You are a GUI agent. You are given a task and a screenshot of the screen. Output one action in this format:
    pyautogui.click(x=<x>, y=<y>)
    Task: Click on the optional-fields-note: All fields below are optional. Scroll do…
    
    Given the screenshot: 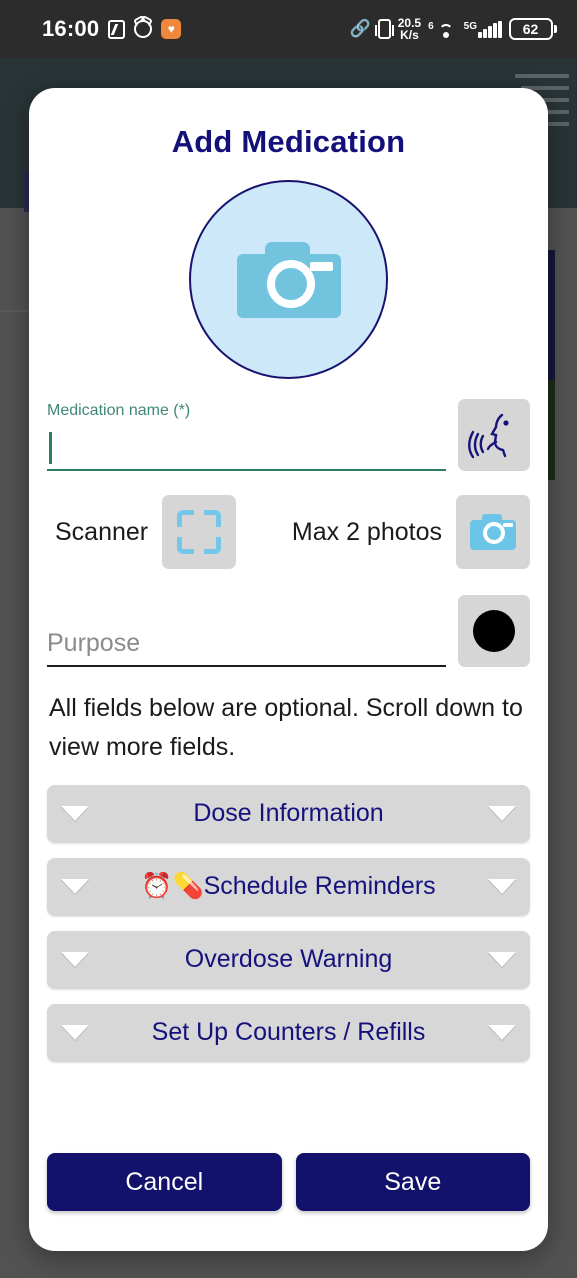 What is the action you would take?
    pyautogui.click(x=286, y=727)
    